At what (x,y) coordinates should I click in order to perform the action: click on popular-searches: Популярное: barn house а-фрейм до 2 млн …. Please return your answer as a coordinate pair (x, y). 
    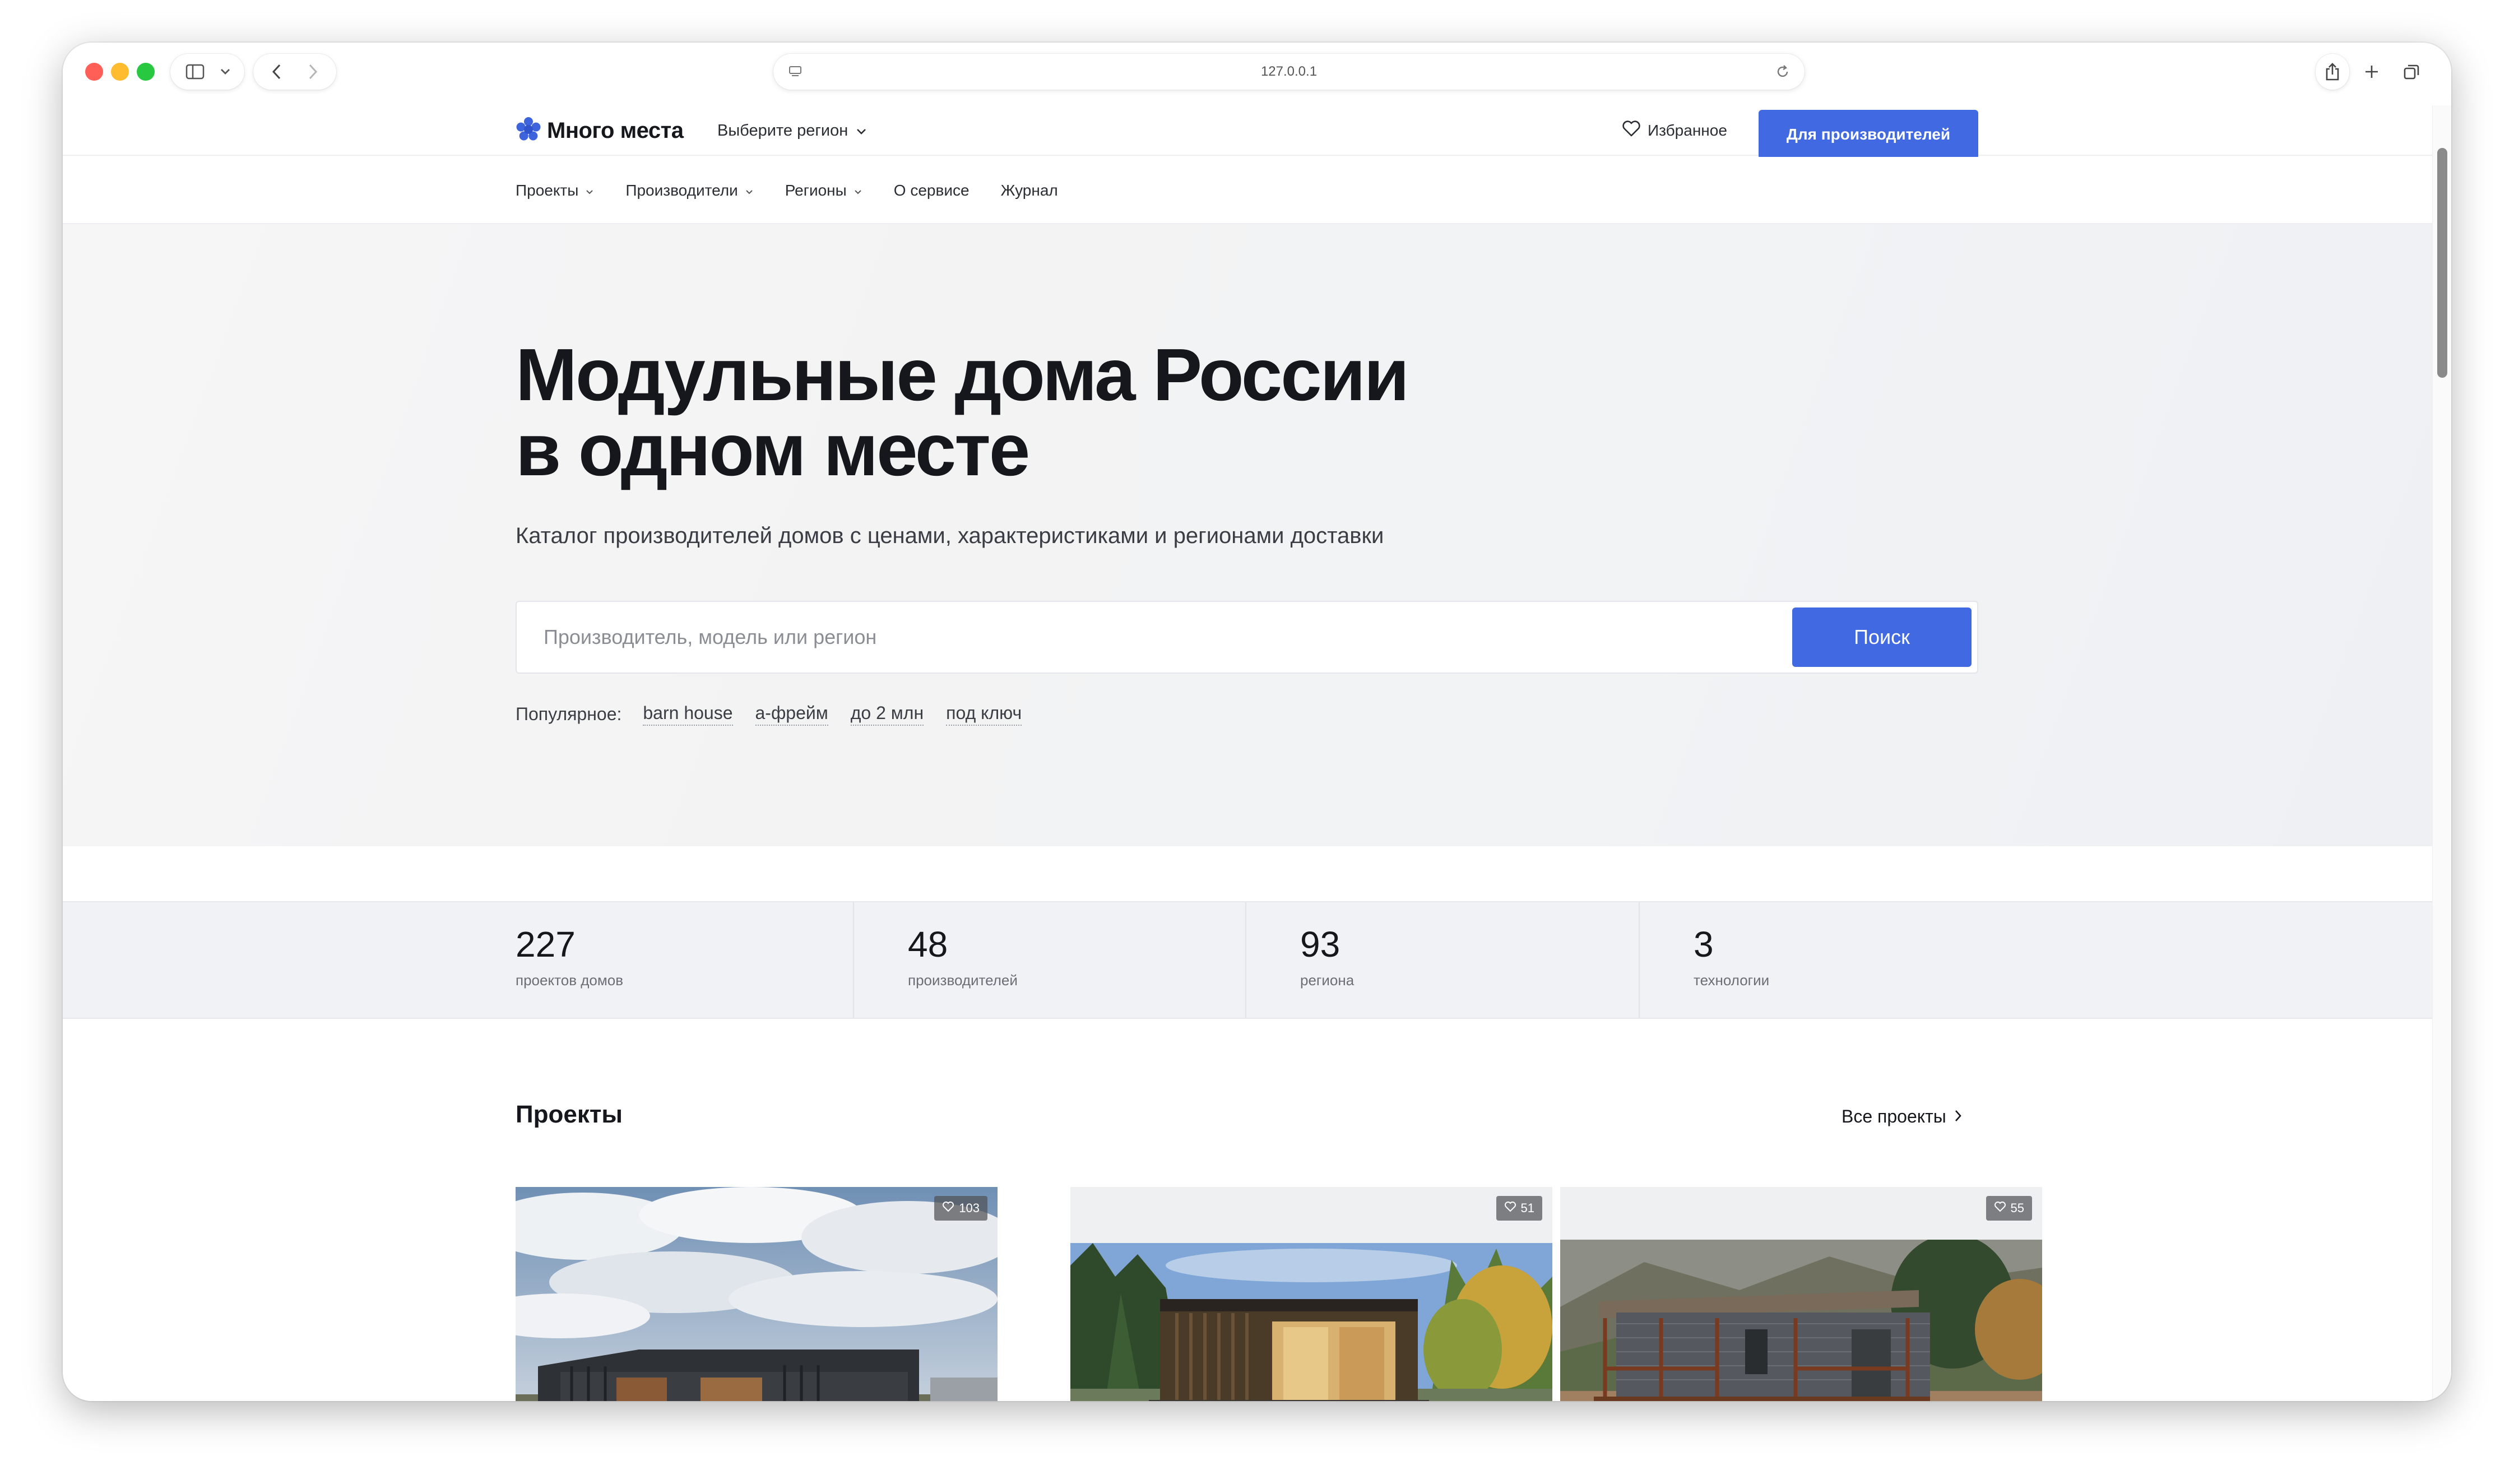
    Looking at the image, I should click on (769, 714).